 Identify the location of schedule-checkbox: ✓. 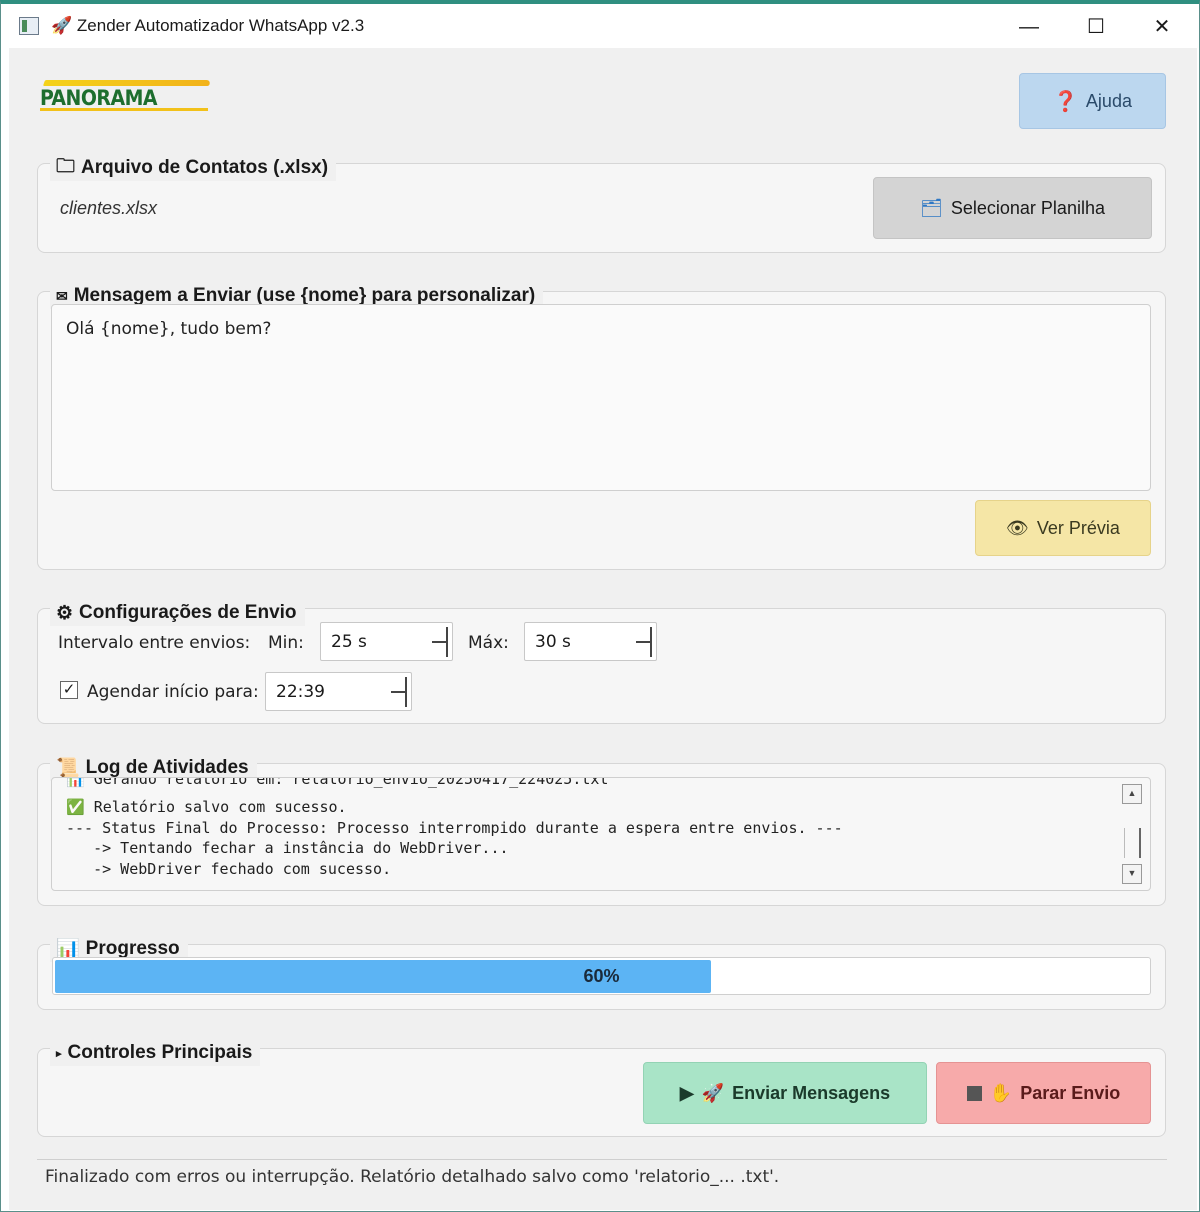
(69, 690).